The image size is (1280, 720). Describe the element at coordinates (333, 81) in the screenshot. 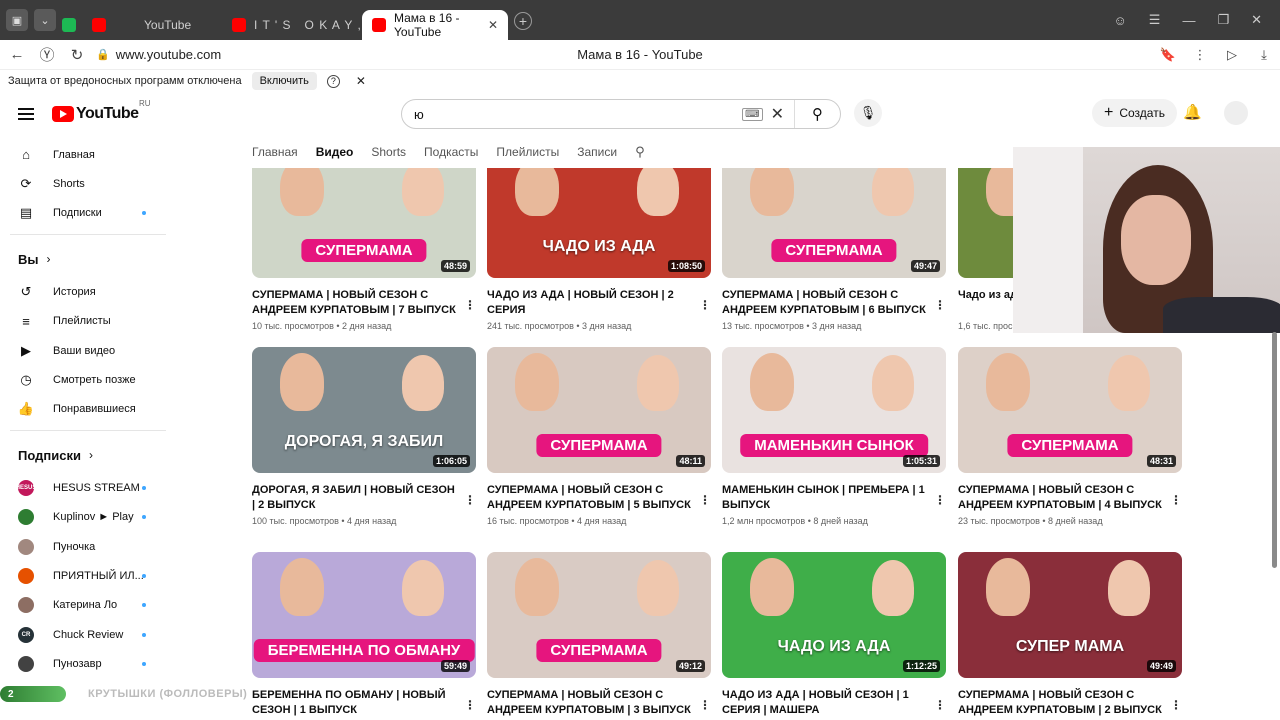

I see `help-icon: ?` at that location.